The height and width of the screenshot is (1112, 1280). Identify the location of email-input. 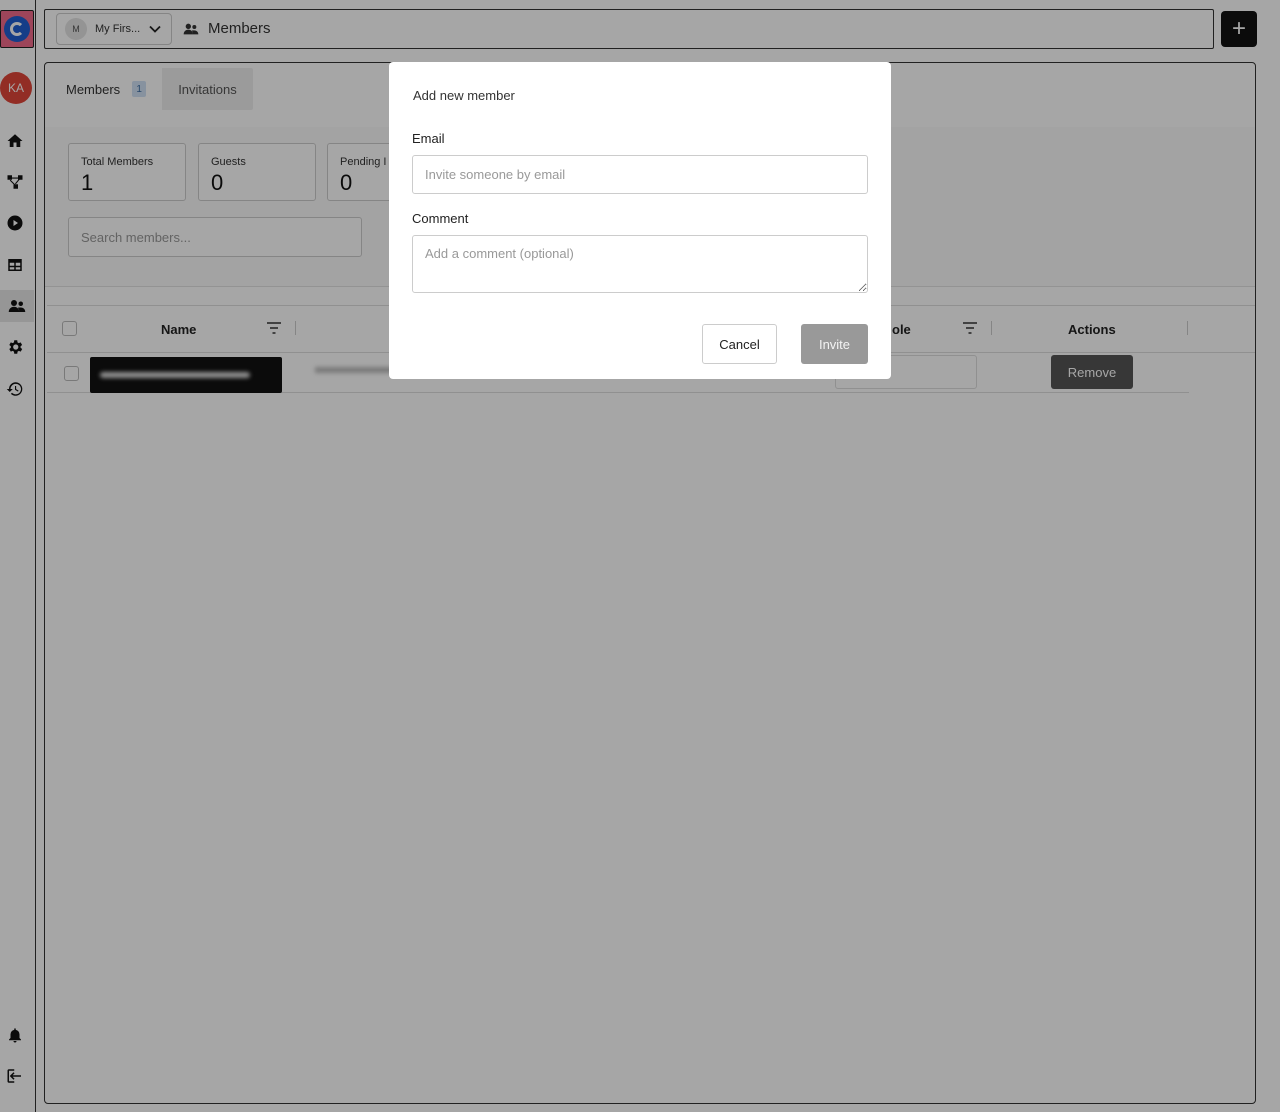
(640, 174).